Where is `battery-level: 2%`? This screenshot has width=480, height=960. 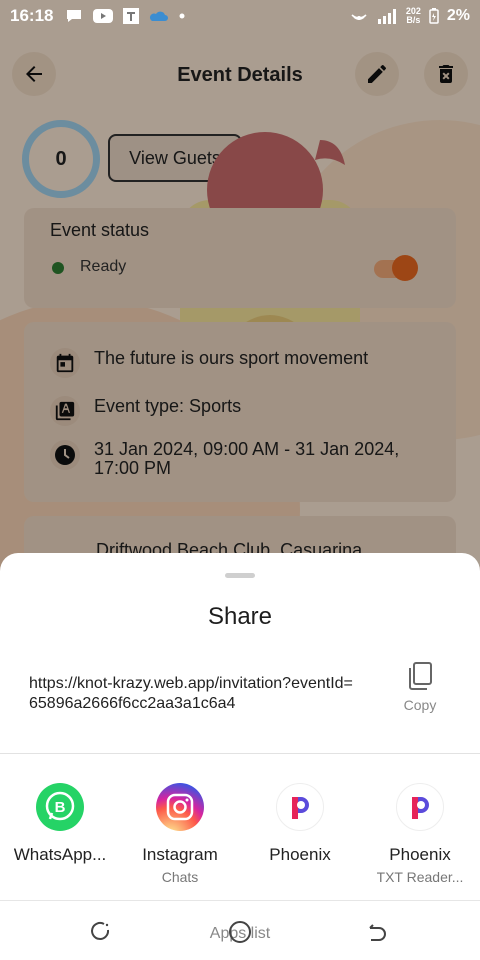 battery-level: 2% is located at coordinates (458, 15).